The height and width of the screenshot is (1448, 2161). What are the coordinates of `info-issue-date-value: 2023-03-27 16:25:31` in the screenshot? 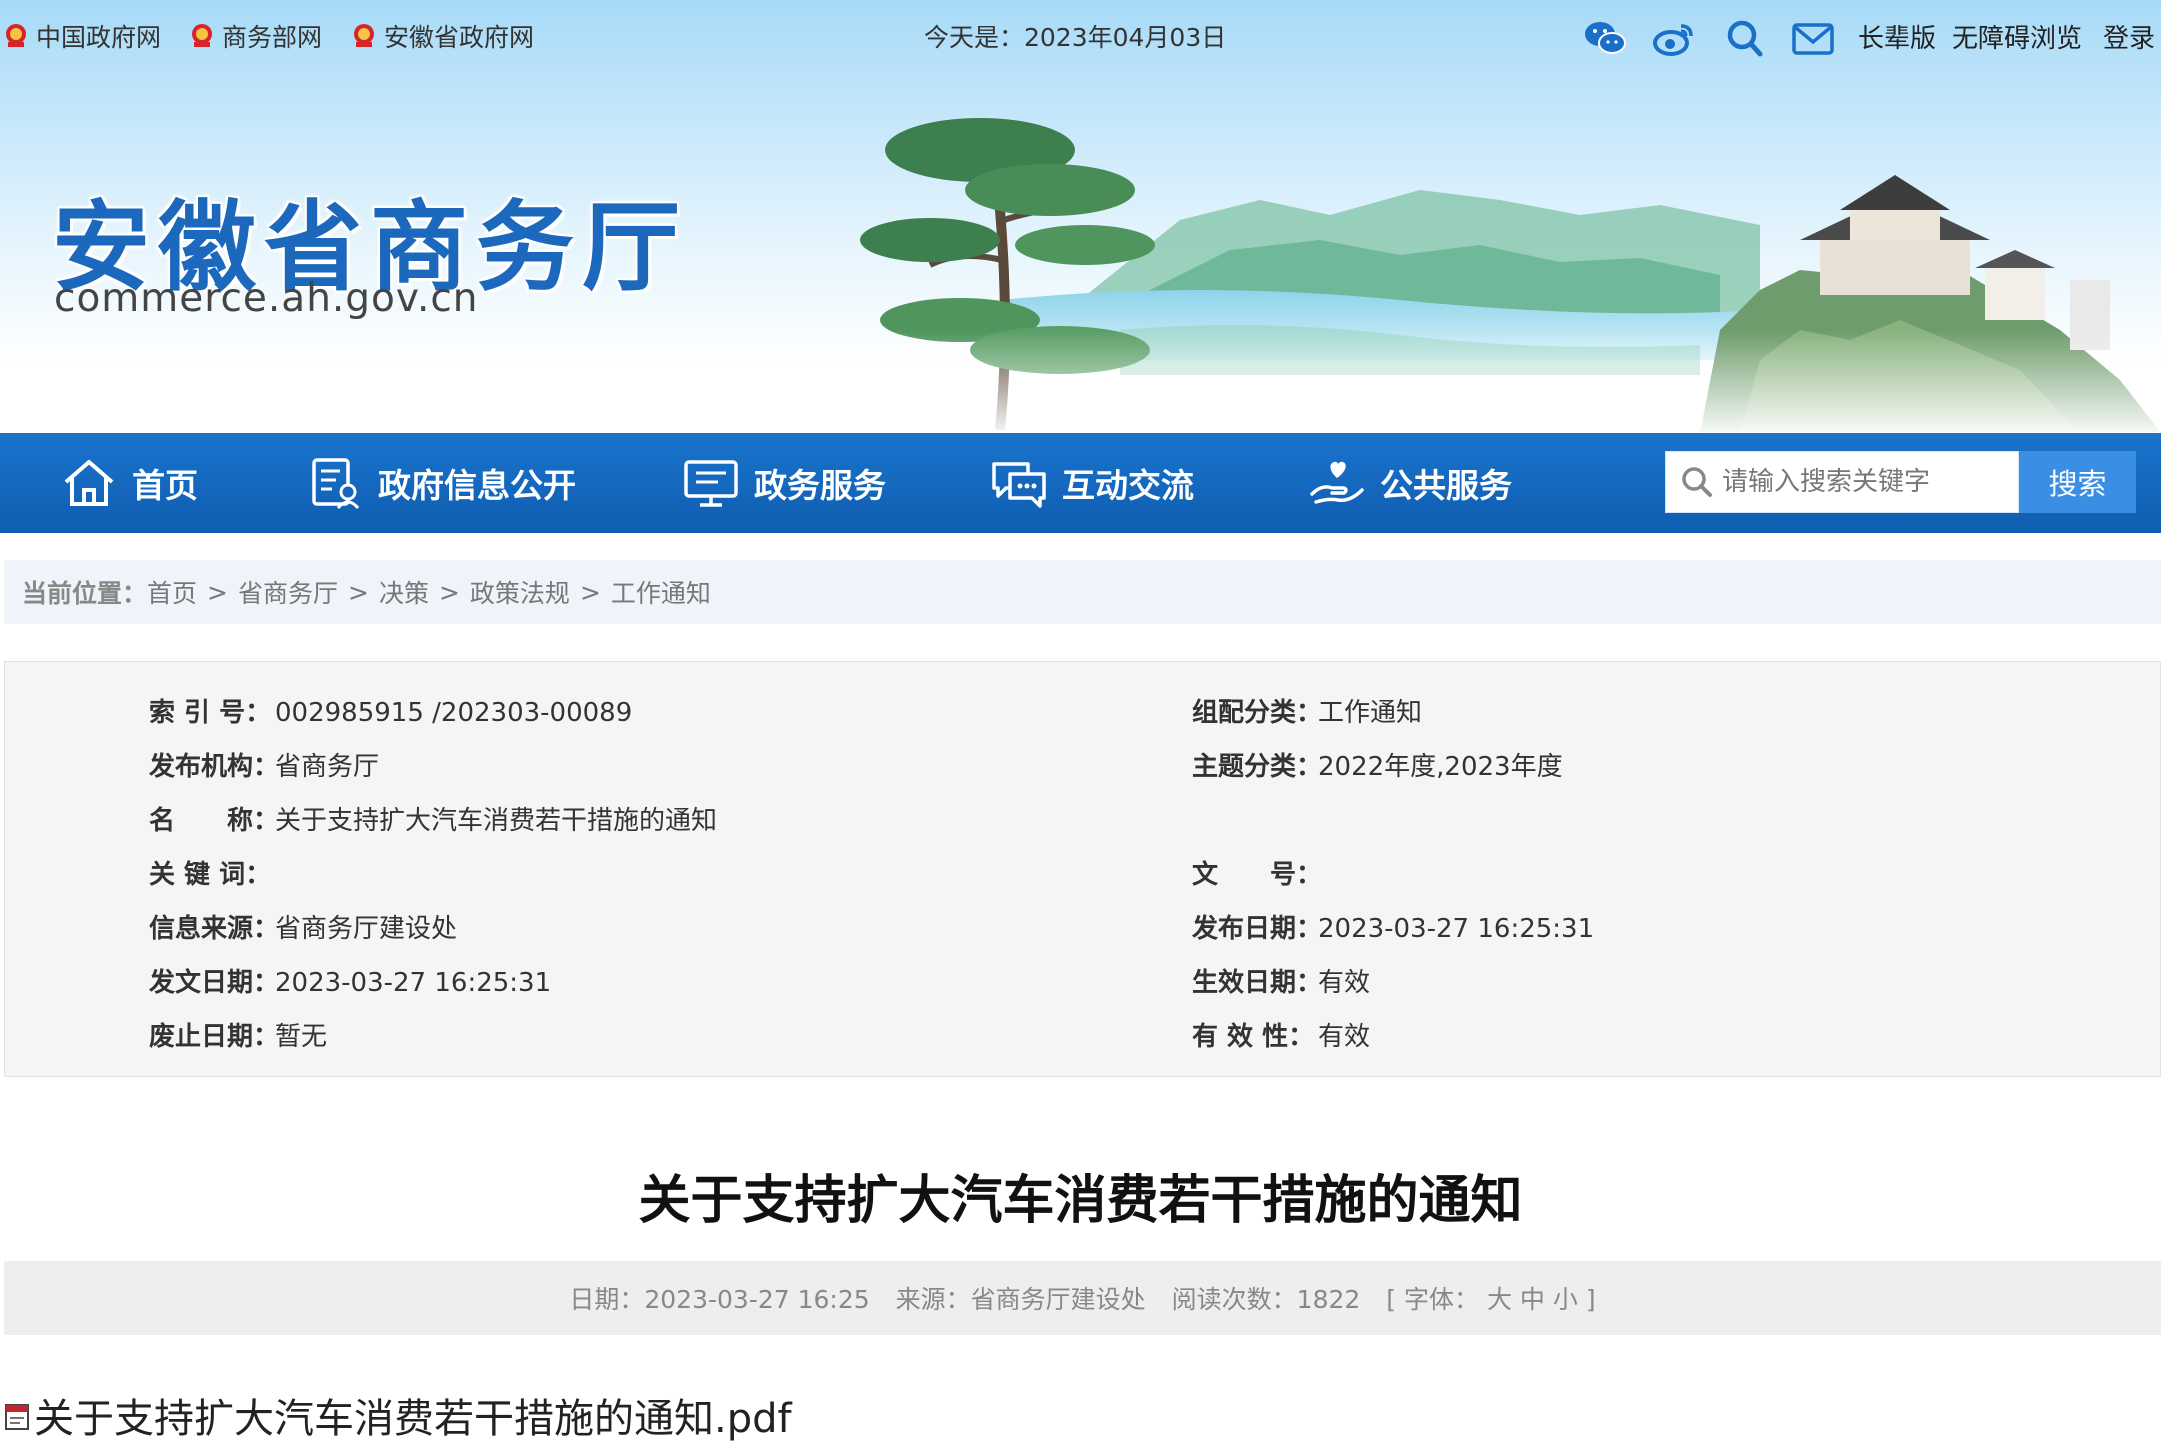 It's located at (413, 983).